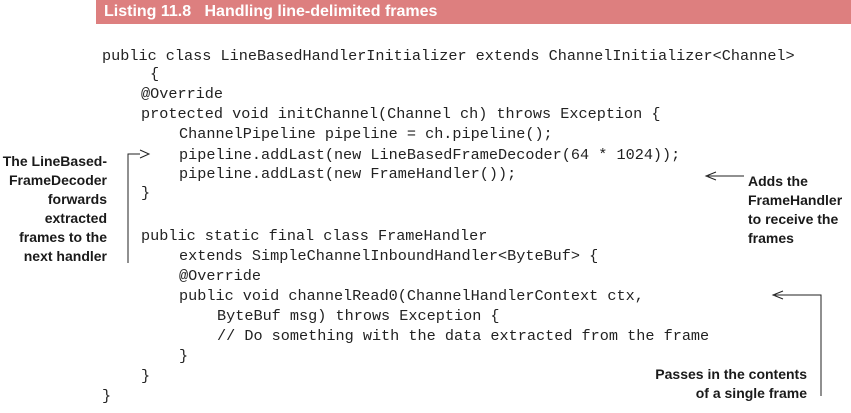 The width and height of the screenshot is (851, 413). I want to click on callout-arrow-right-top, so click(724, 176).